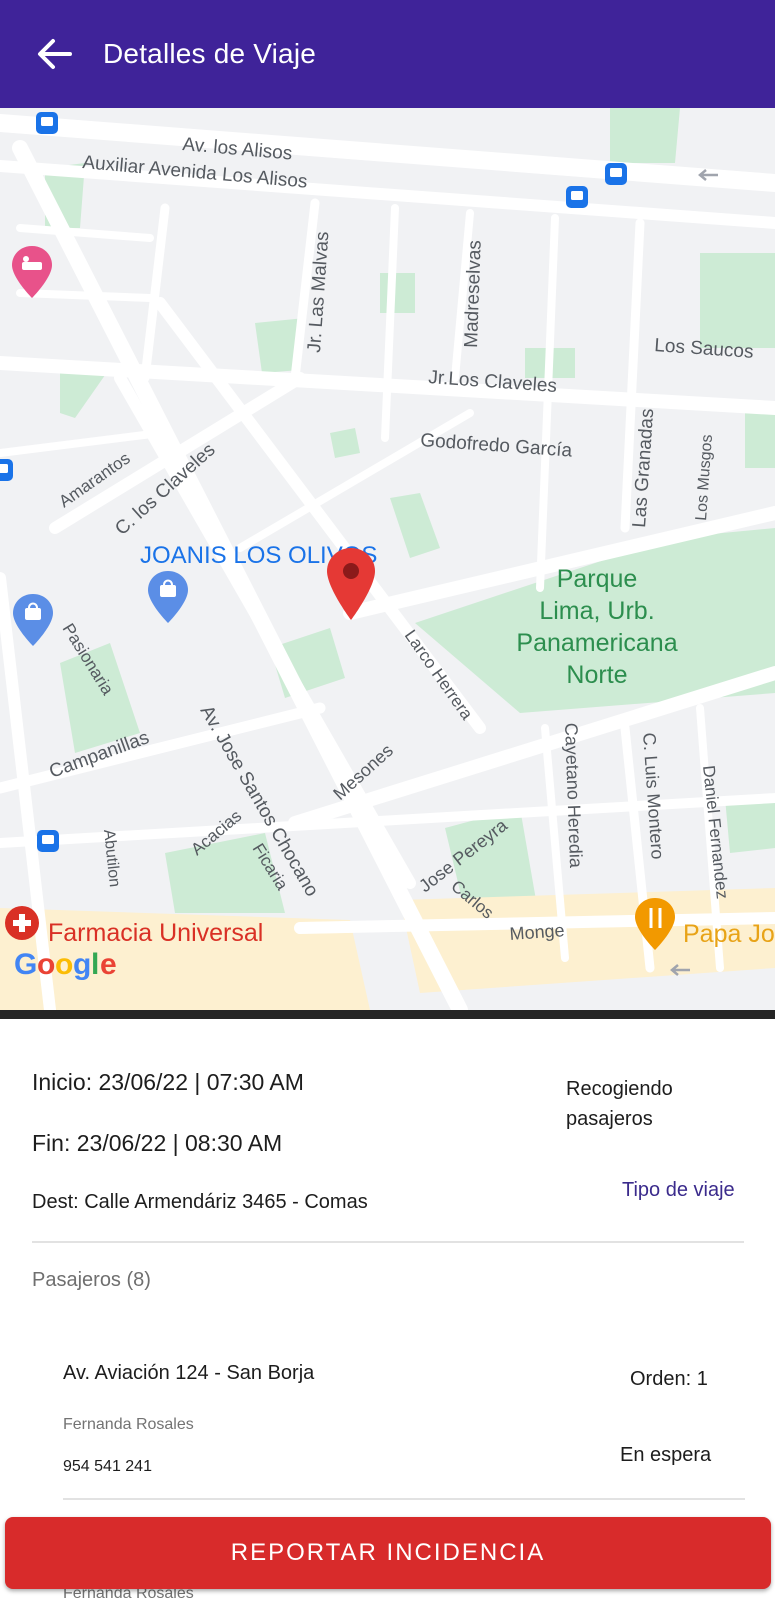  I want to click on google-letter: e, so click(108, 964).